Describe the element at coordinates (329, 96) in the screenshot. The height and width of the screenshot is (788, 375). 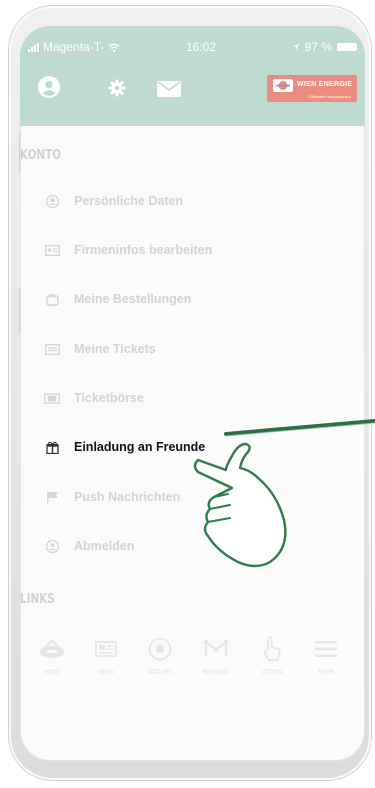
I see `logo-subtitle: Offizieller Hauptsponsor` at that location.